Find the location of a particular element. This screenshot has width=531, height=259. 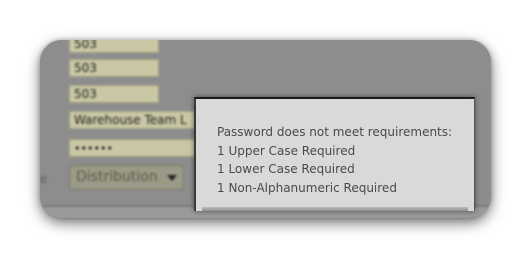

chevron-down-icon is located at coordinates (172, 178).